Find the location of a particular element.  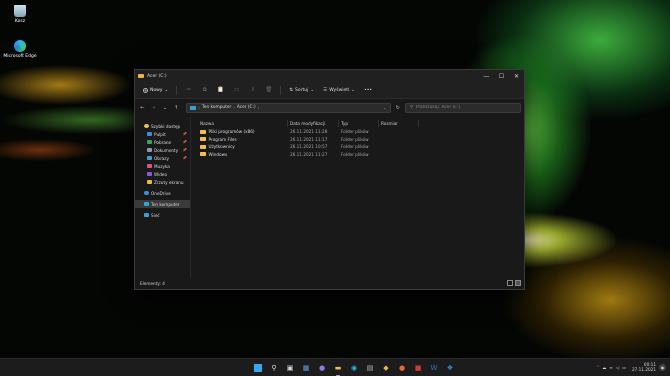

chat-icon: ● is located at coordinates (322, 368).